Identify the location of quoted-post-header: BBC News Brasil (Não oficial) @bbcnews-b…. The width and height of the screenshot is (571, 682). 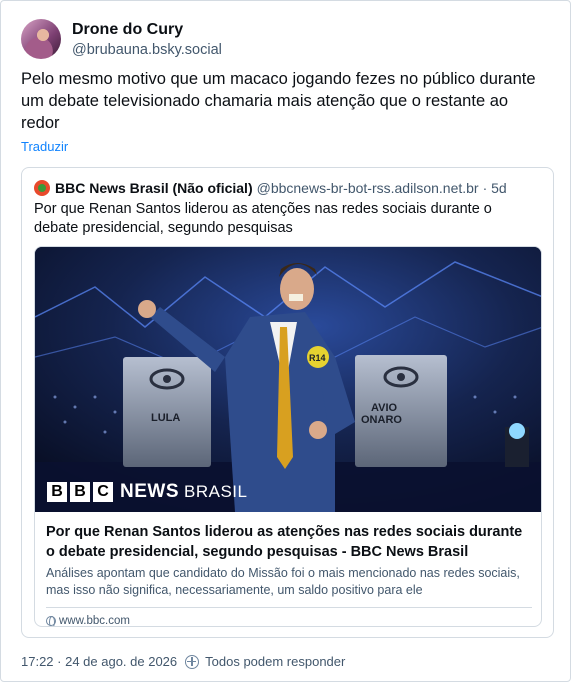
(270, 188).